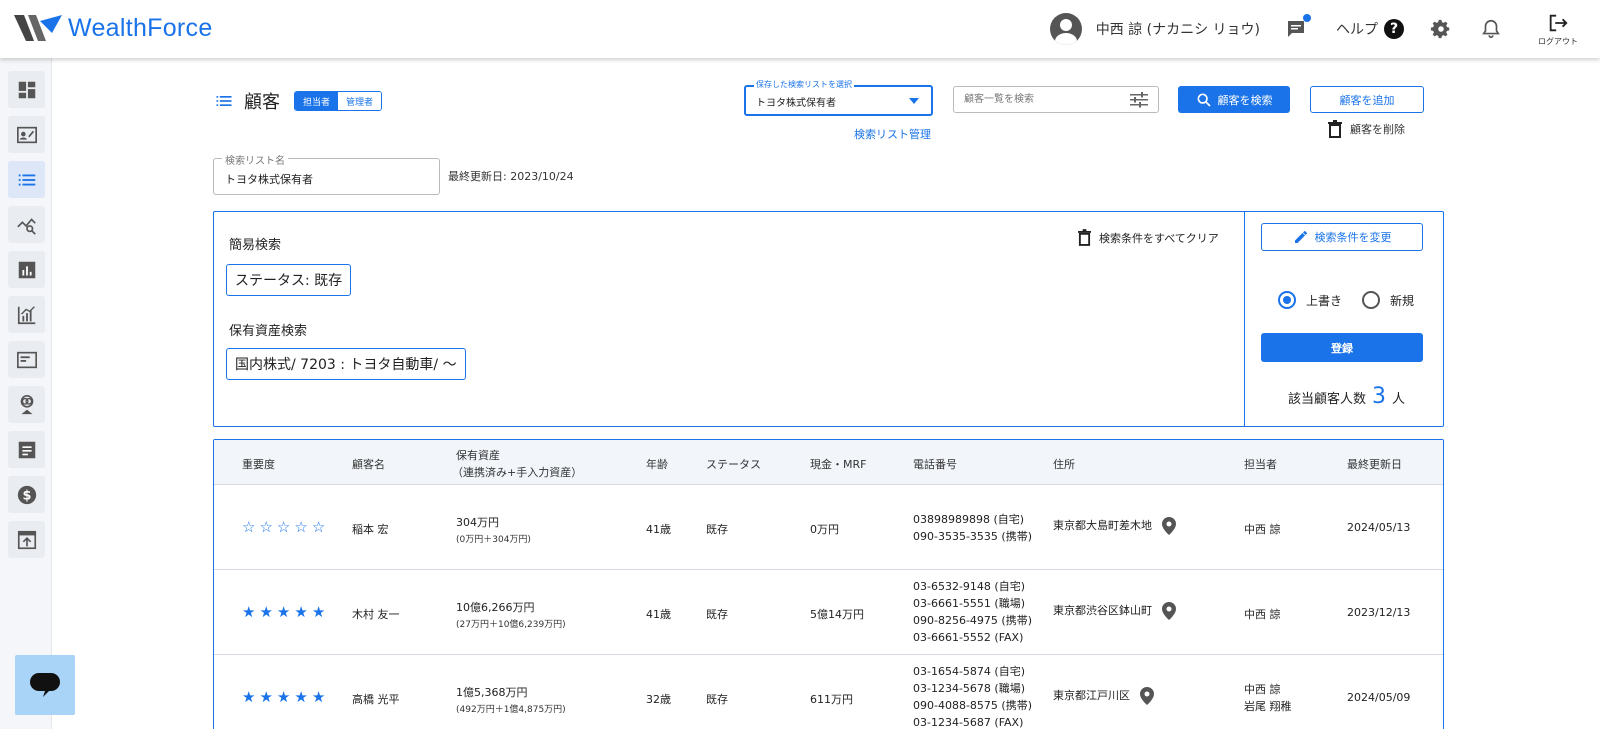  Describe the element at coordinates (258, 464) in the screenshot. I see `header-importance: 重要度` at that location.